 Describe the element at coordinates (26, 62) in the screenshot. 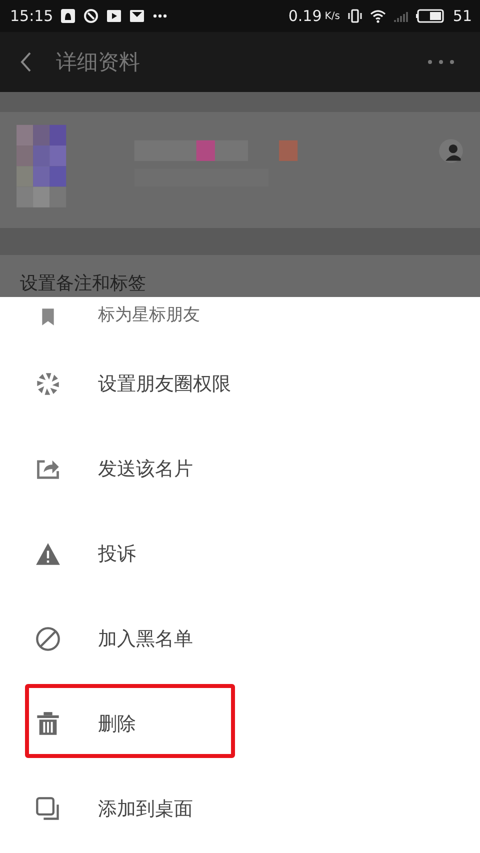

I see `back-icon` at that location.